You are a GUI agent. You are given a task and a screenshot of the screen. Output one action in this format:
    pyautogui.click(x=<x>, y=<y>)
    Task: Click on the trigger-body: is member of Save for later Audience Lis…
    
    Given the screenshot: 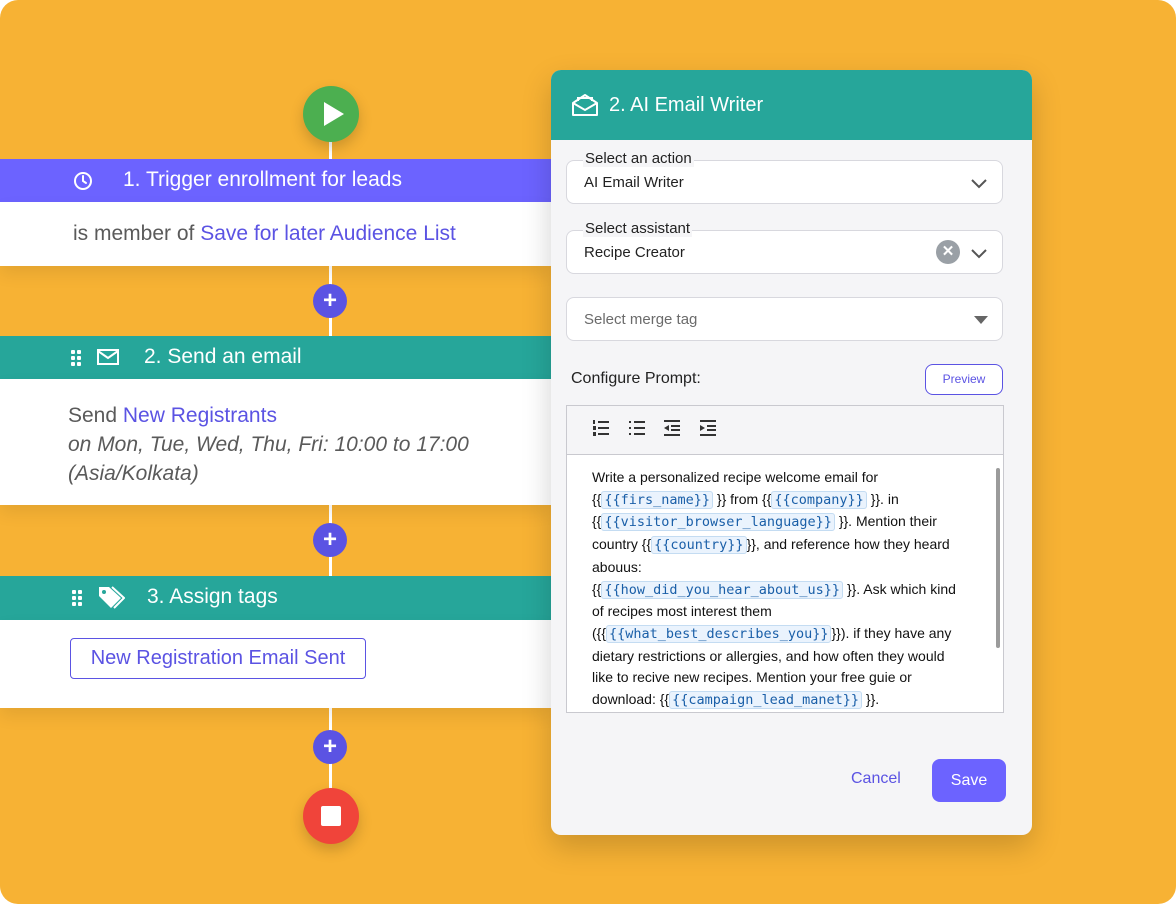 What is the action you would take?
    pyautogui.click(x=275, y=234)
    